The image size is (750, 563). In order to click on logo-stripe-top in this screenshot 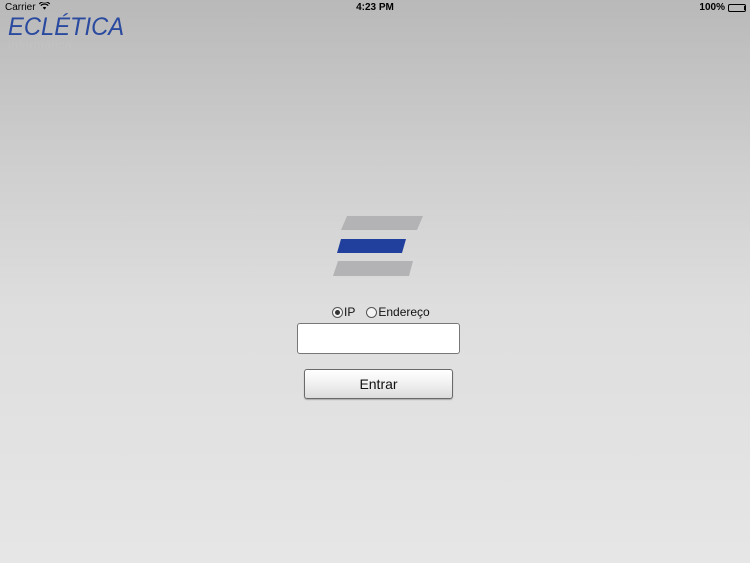, I will do `click(382, 223)`.